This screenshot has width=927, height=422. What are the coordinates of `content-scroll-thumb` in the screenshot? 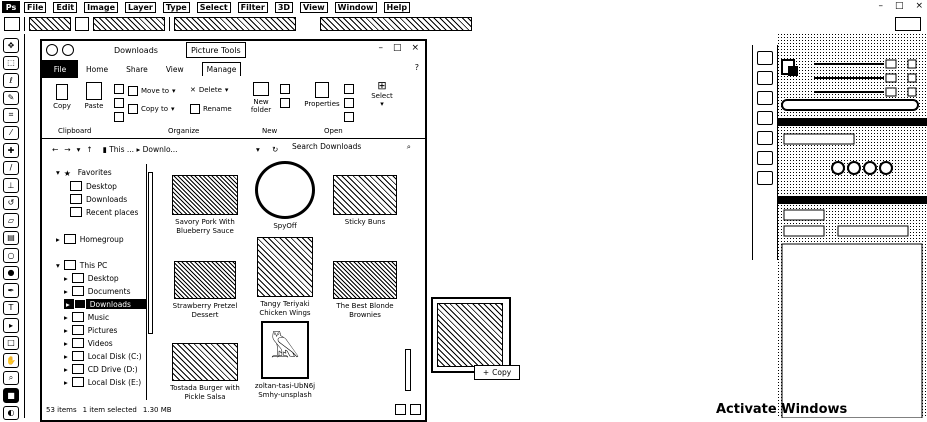 It's located at (408, 370).